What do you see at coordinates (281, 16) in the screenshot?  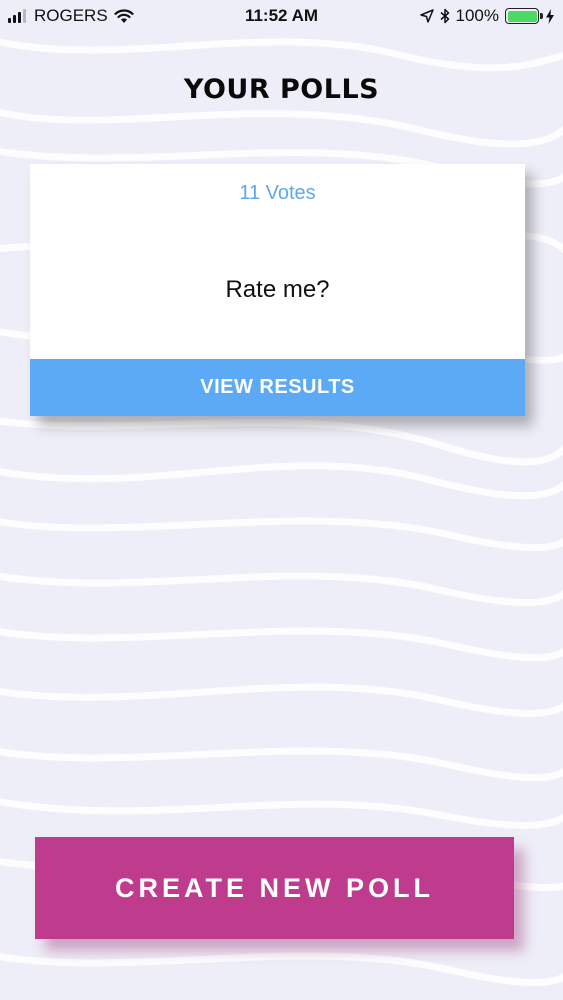 I see `status-bar: ROGERS 11:52 AM 100%` at bounding box center [281, 16].